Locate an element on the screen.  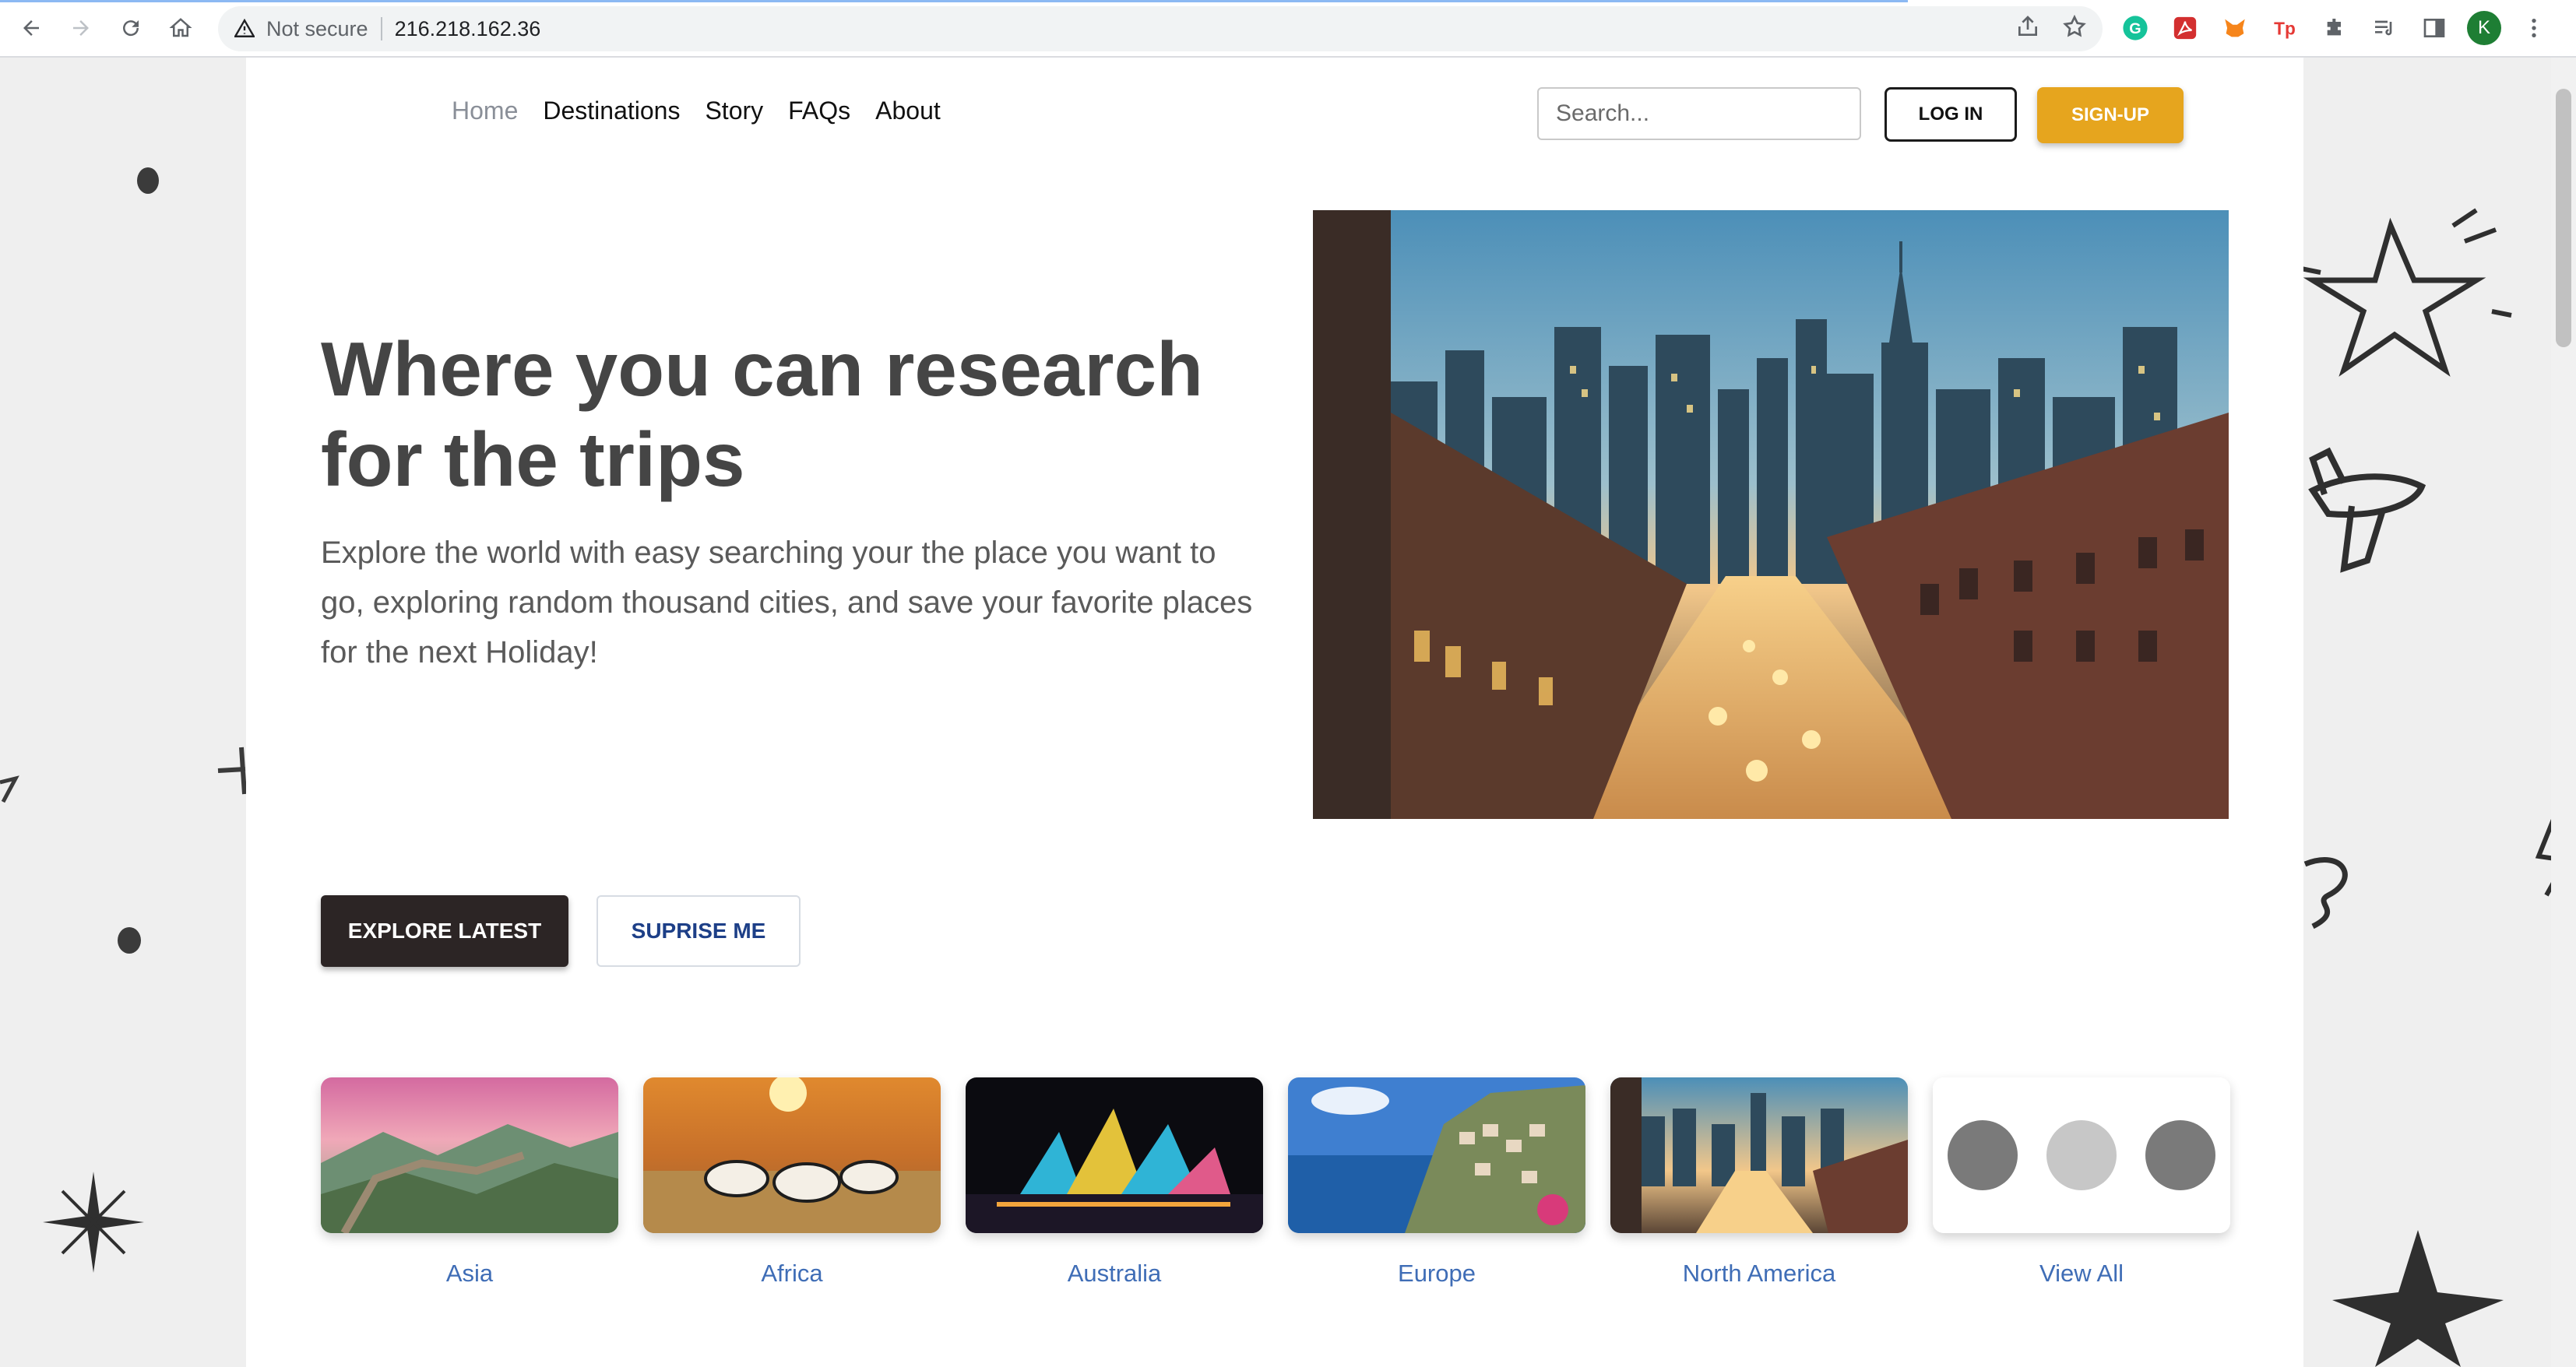
region-label: Africa is located at coordinates (791, 1274).